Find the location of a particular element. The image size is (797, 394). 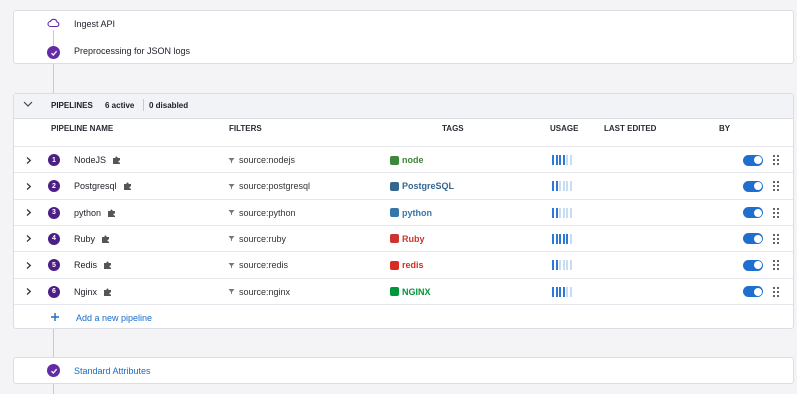

tag-logo-image: redis is located at coordinates (407, 265).